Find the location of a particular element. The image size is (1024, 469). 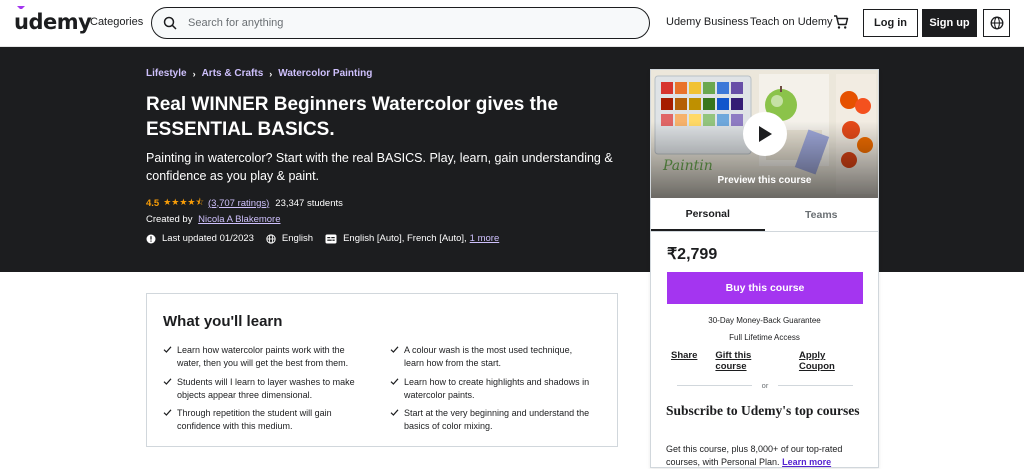

or-divider: or is located at coordinates (765, 385).